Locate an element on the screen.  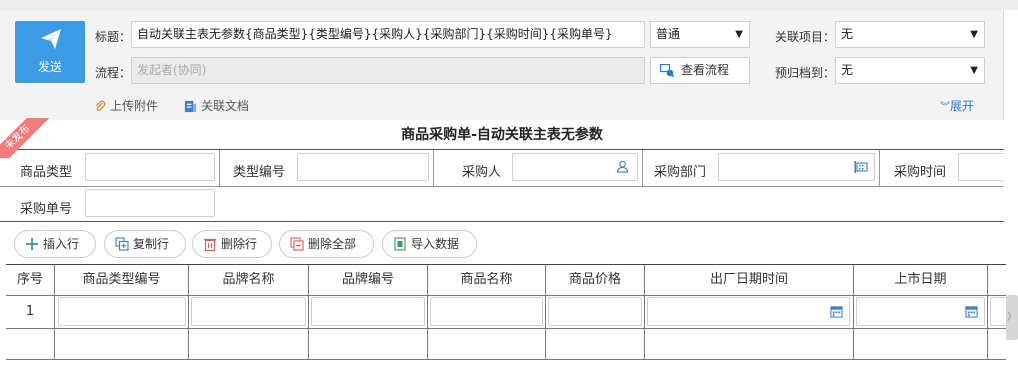
related-document-link: 关联文档 is located at coordinates (216, 105).